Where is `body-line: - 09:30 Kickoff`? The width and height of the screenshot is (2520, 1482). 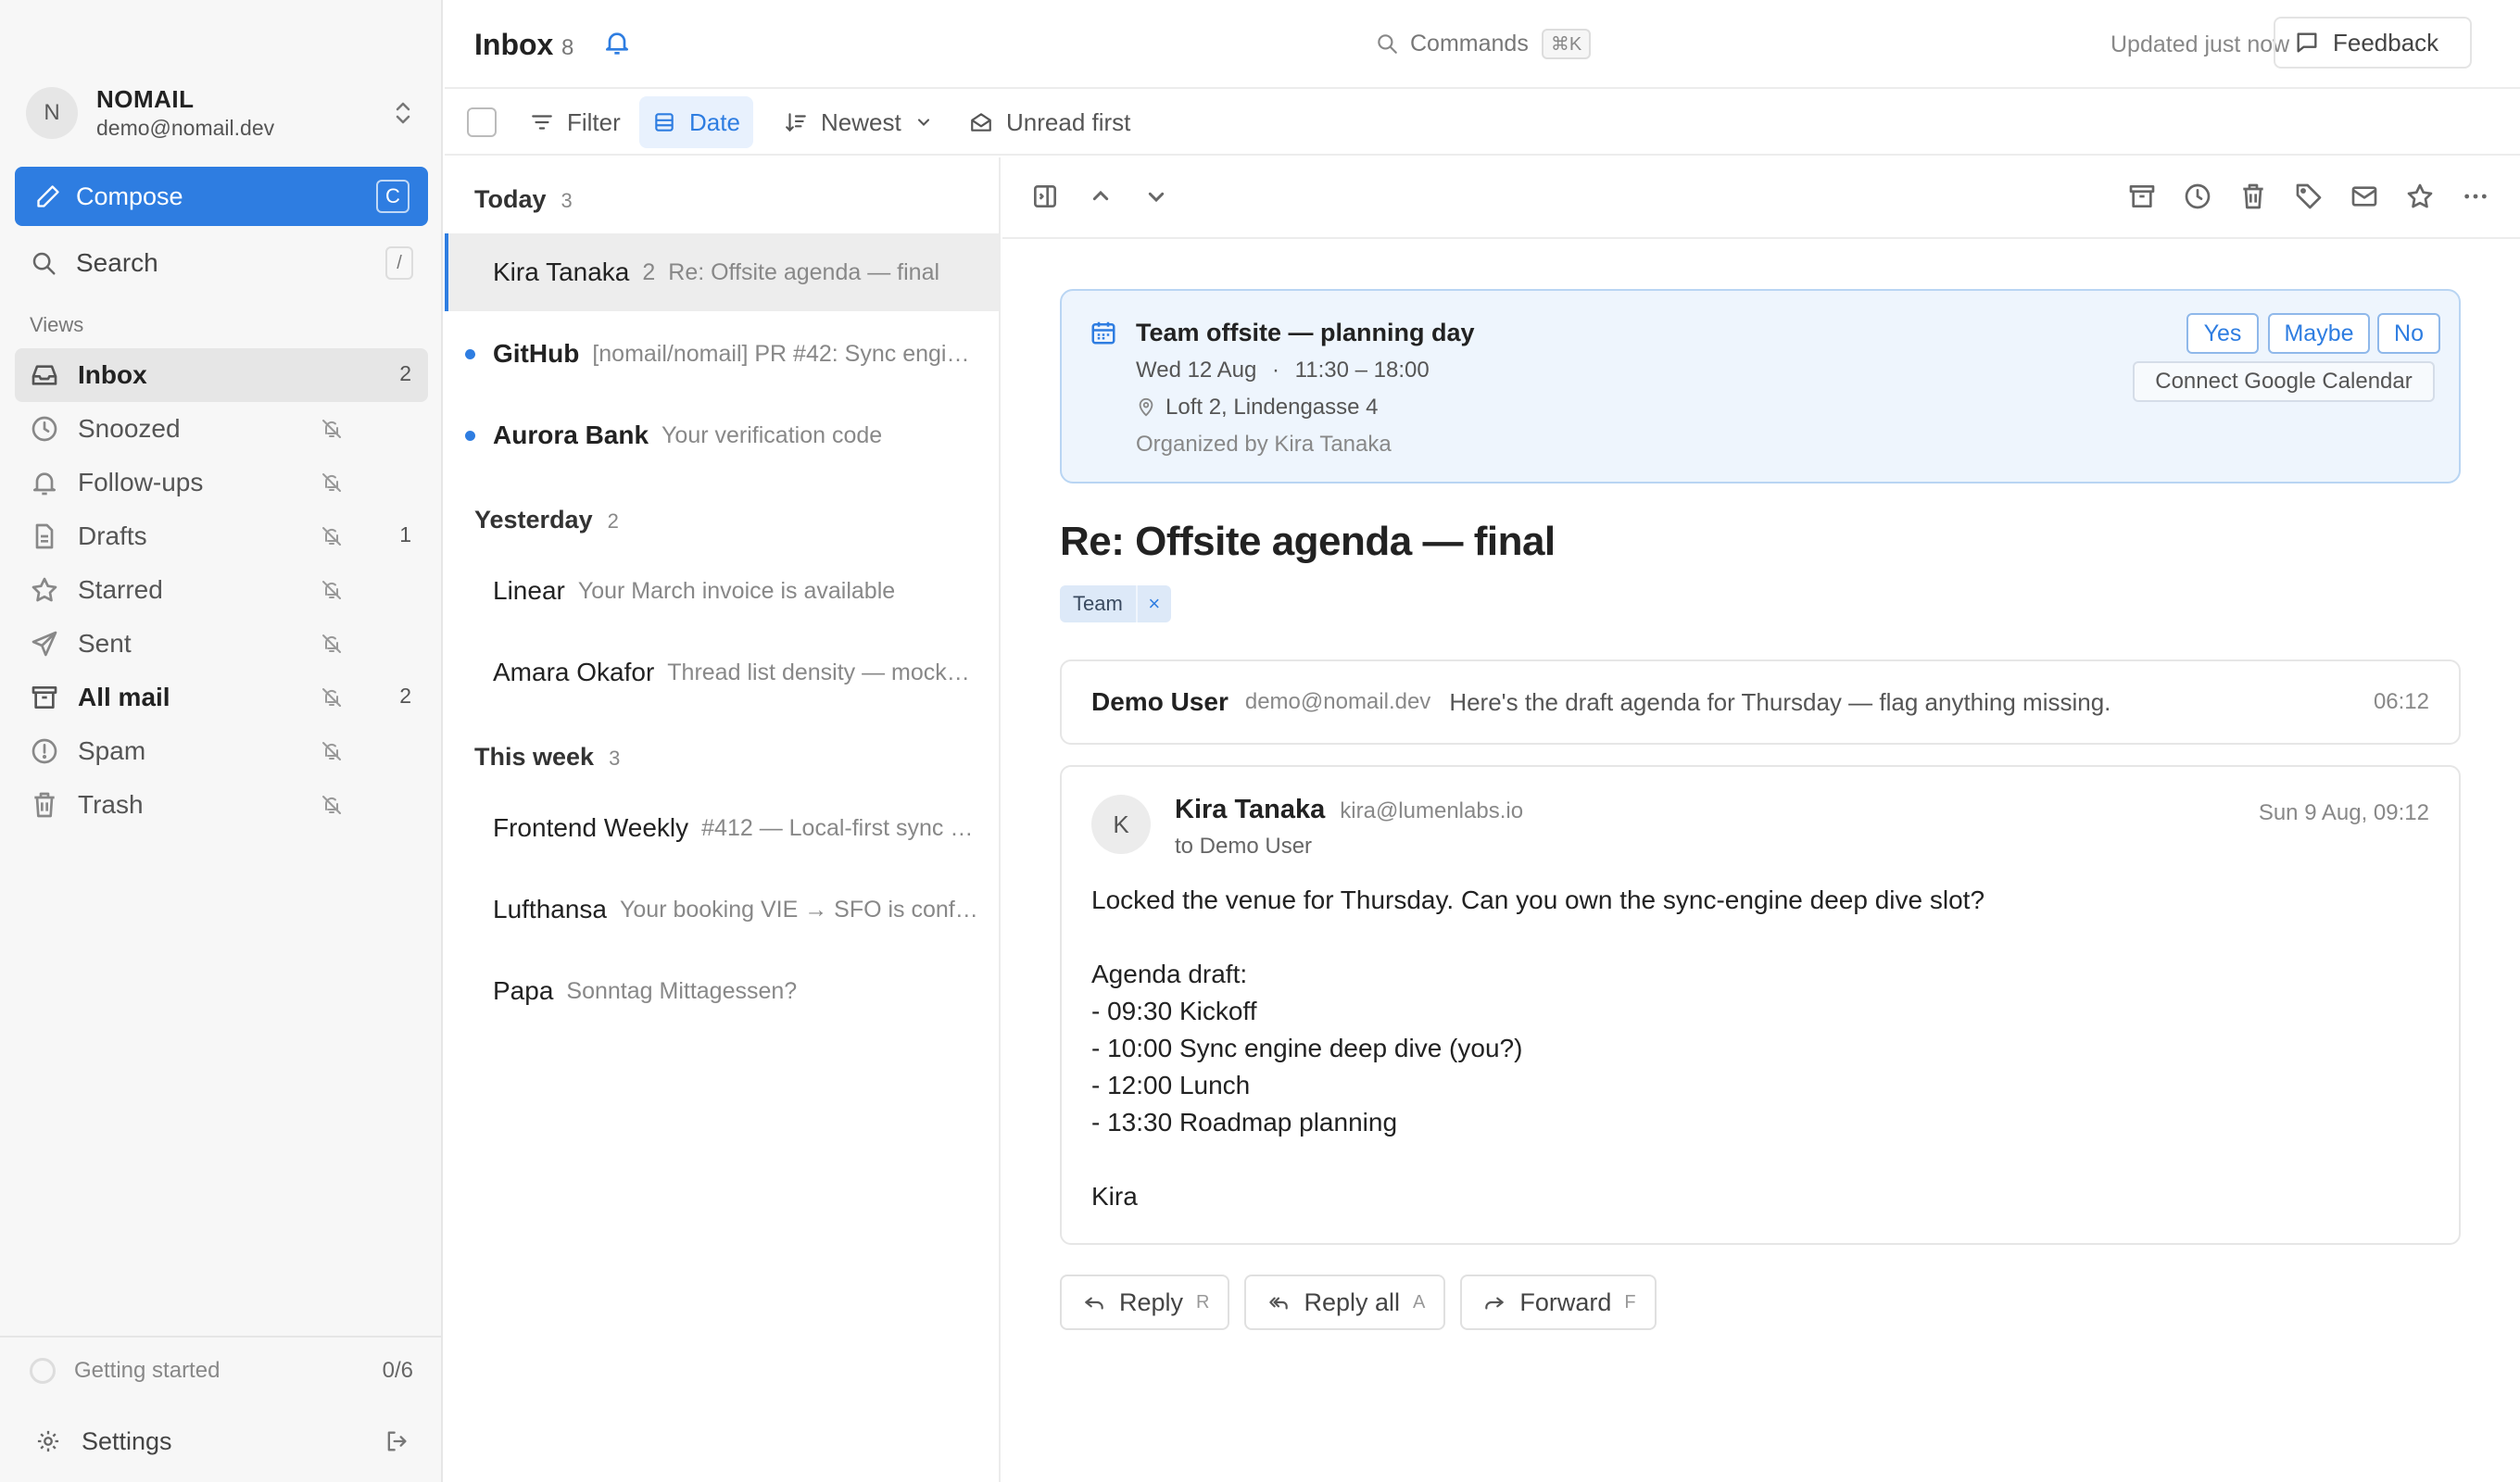 body-line: - 09:30 Kickoff is located at coordinates (1174, 1011).